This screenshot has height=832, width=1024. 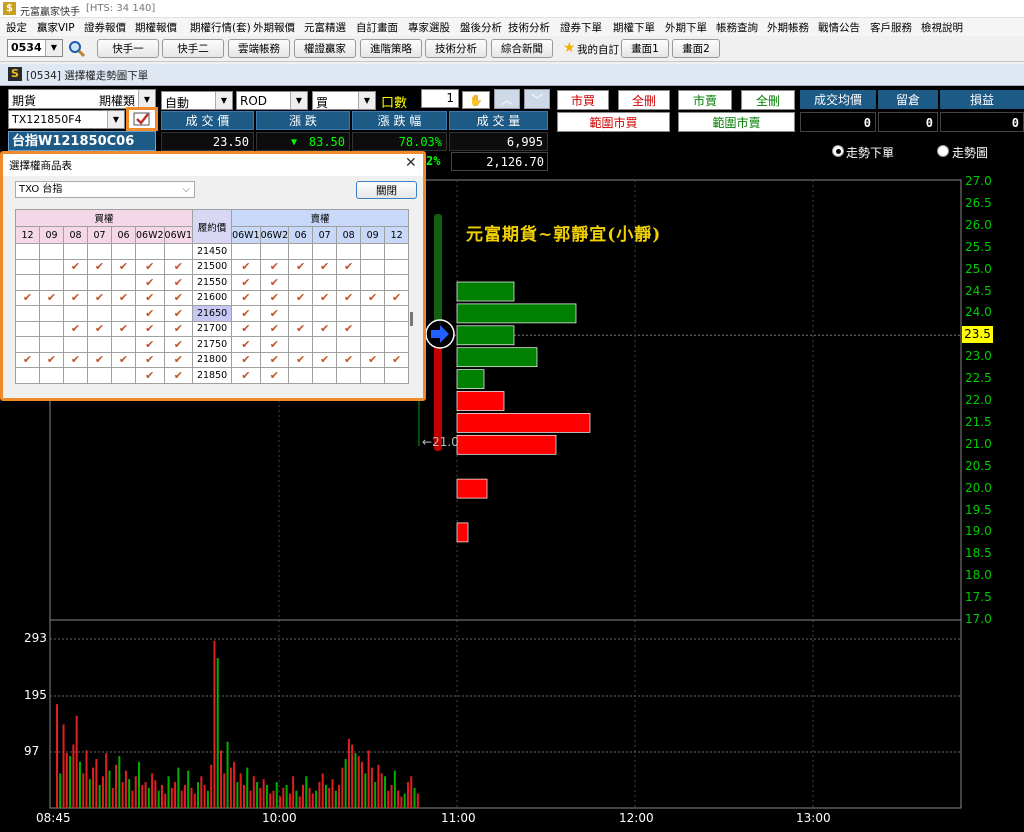 I want to click on qty-up-button: ︿, so click(x=507, y=99).